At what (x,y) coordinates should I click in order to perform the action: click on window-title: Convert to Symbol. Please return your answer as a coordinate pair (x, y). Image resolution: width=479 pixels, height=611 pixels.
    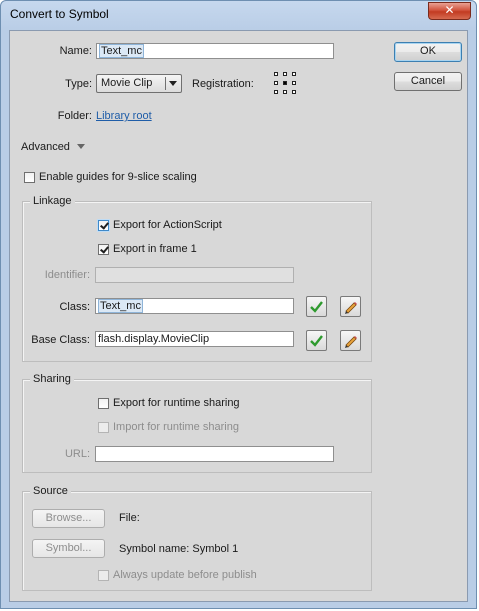
    Looking at the image, I should click on (59, 14).